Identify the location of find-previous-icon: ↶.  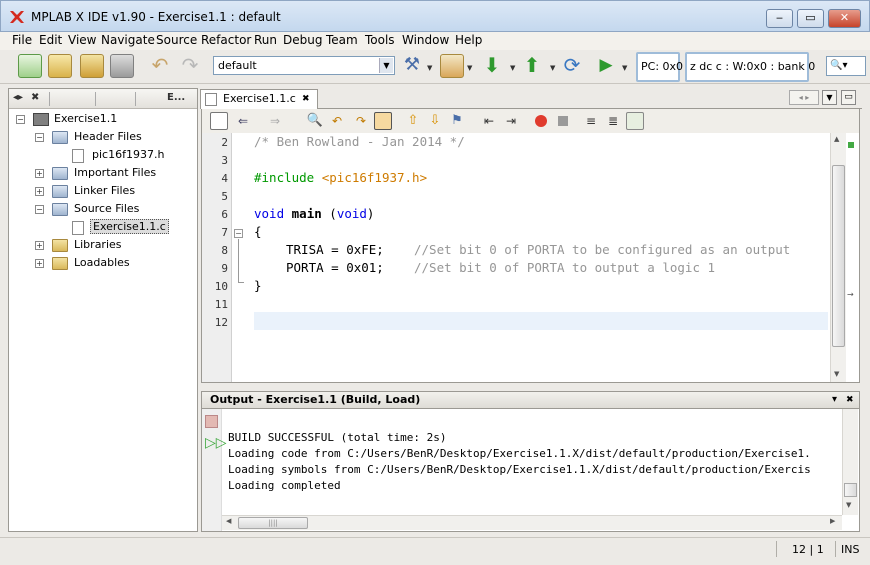
(337, 121).